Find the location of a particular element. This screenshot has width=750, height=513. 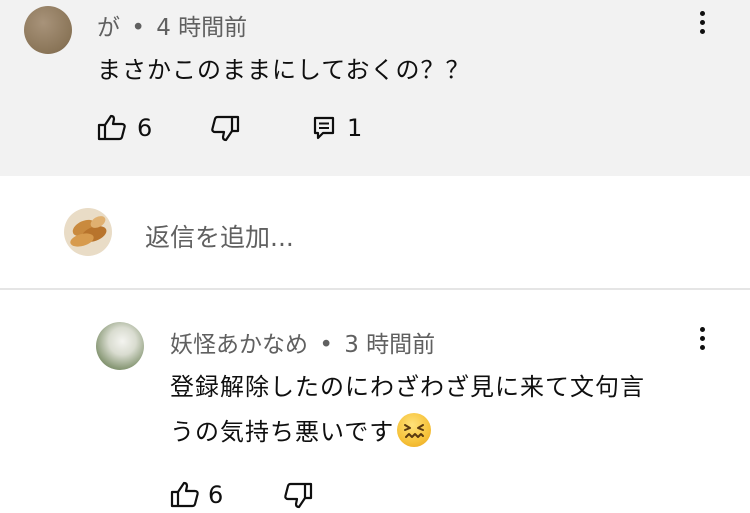

reply-text-line-2: うの気持ち悪いです is located at coordinates (301, 429).